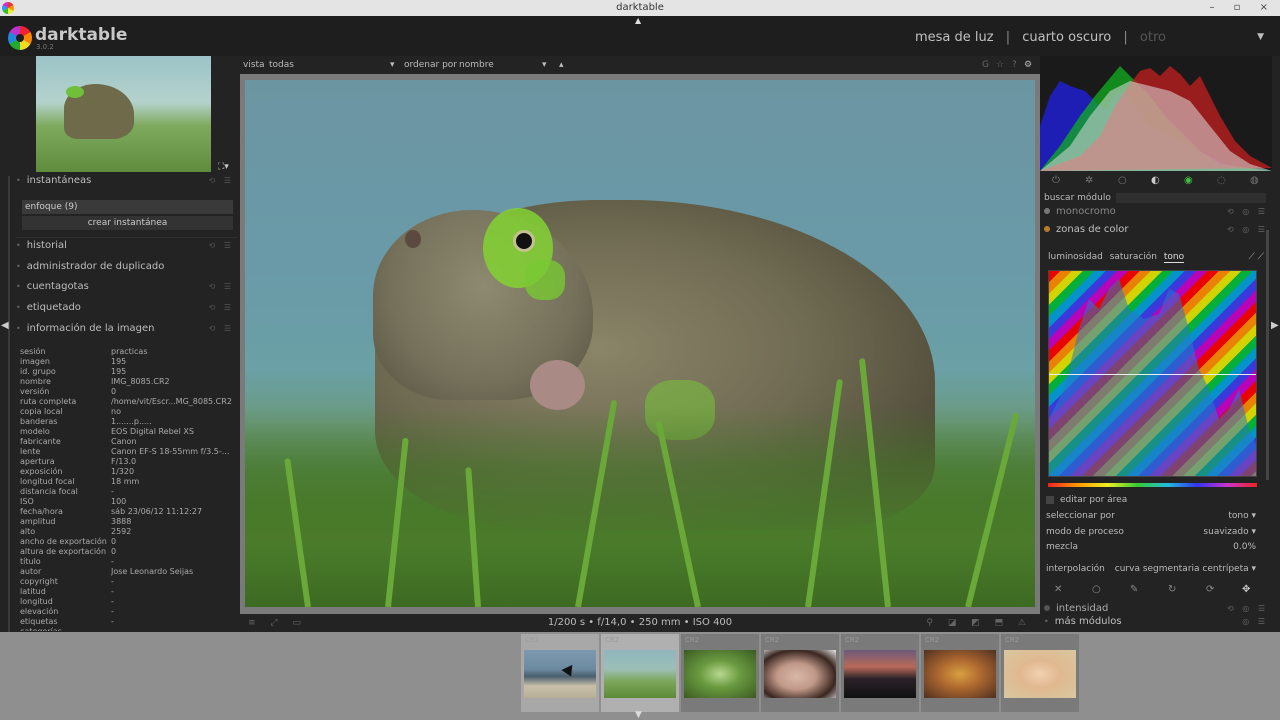  What do you see at coordinates (1089, 181) in the screenshot?
I see `favorites-icon: ✲` at bounding box center [1089, 181].